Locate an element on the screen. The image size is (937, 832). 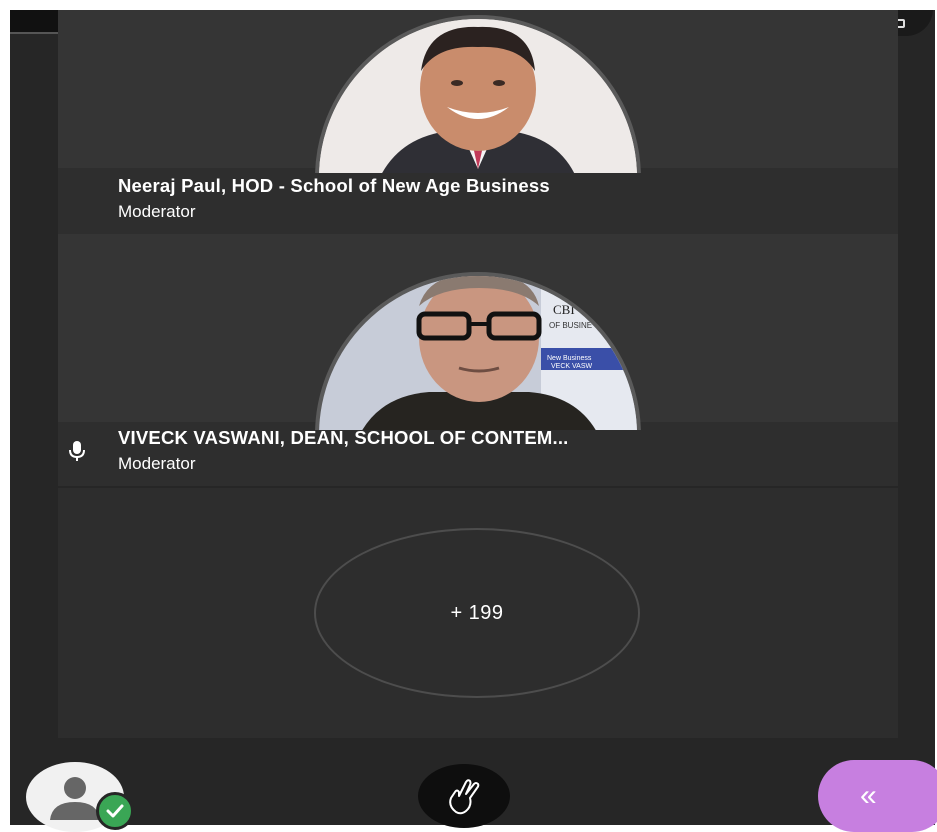
check-icon is located at coordinates (115, 811).